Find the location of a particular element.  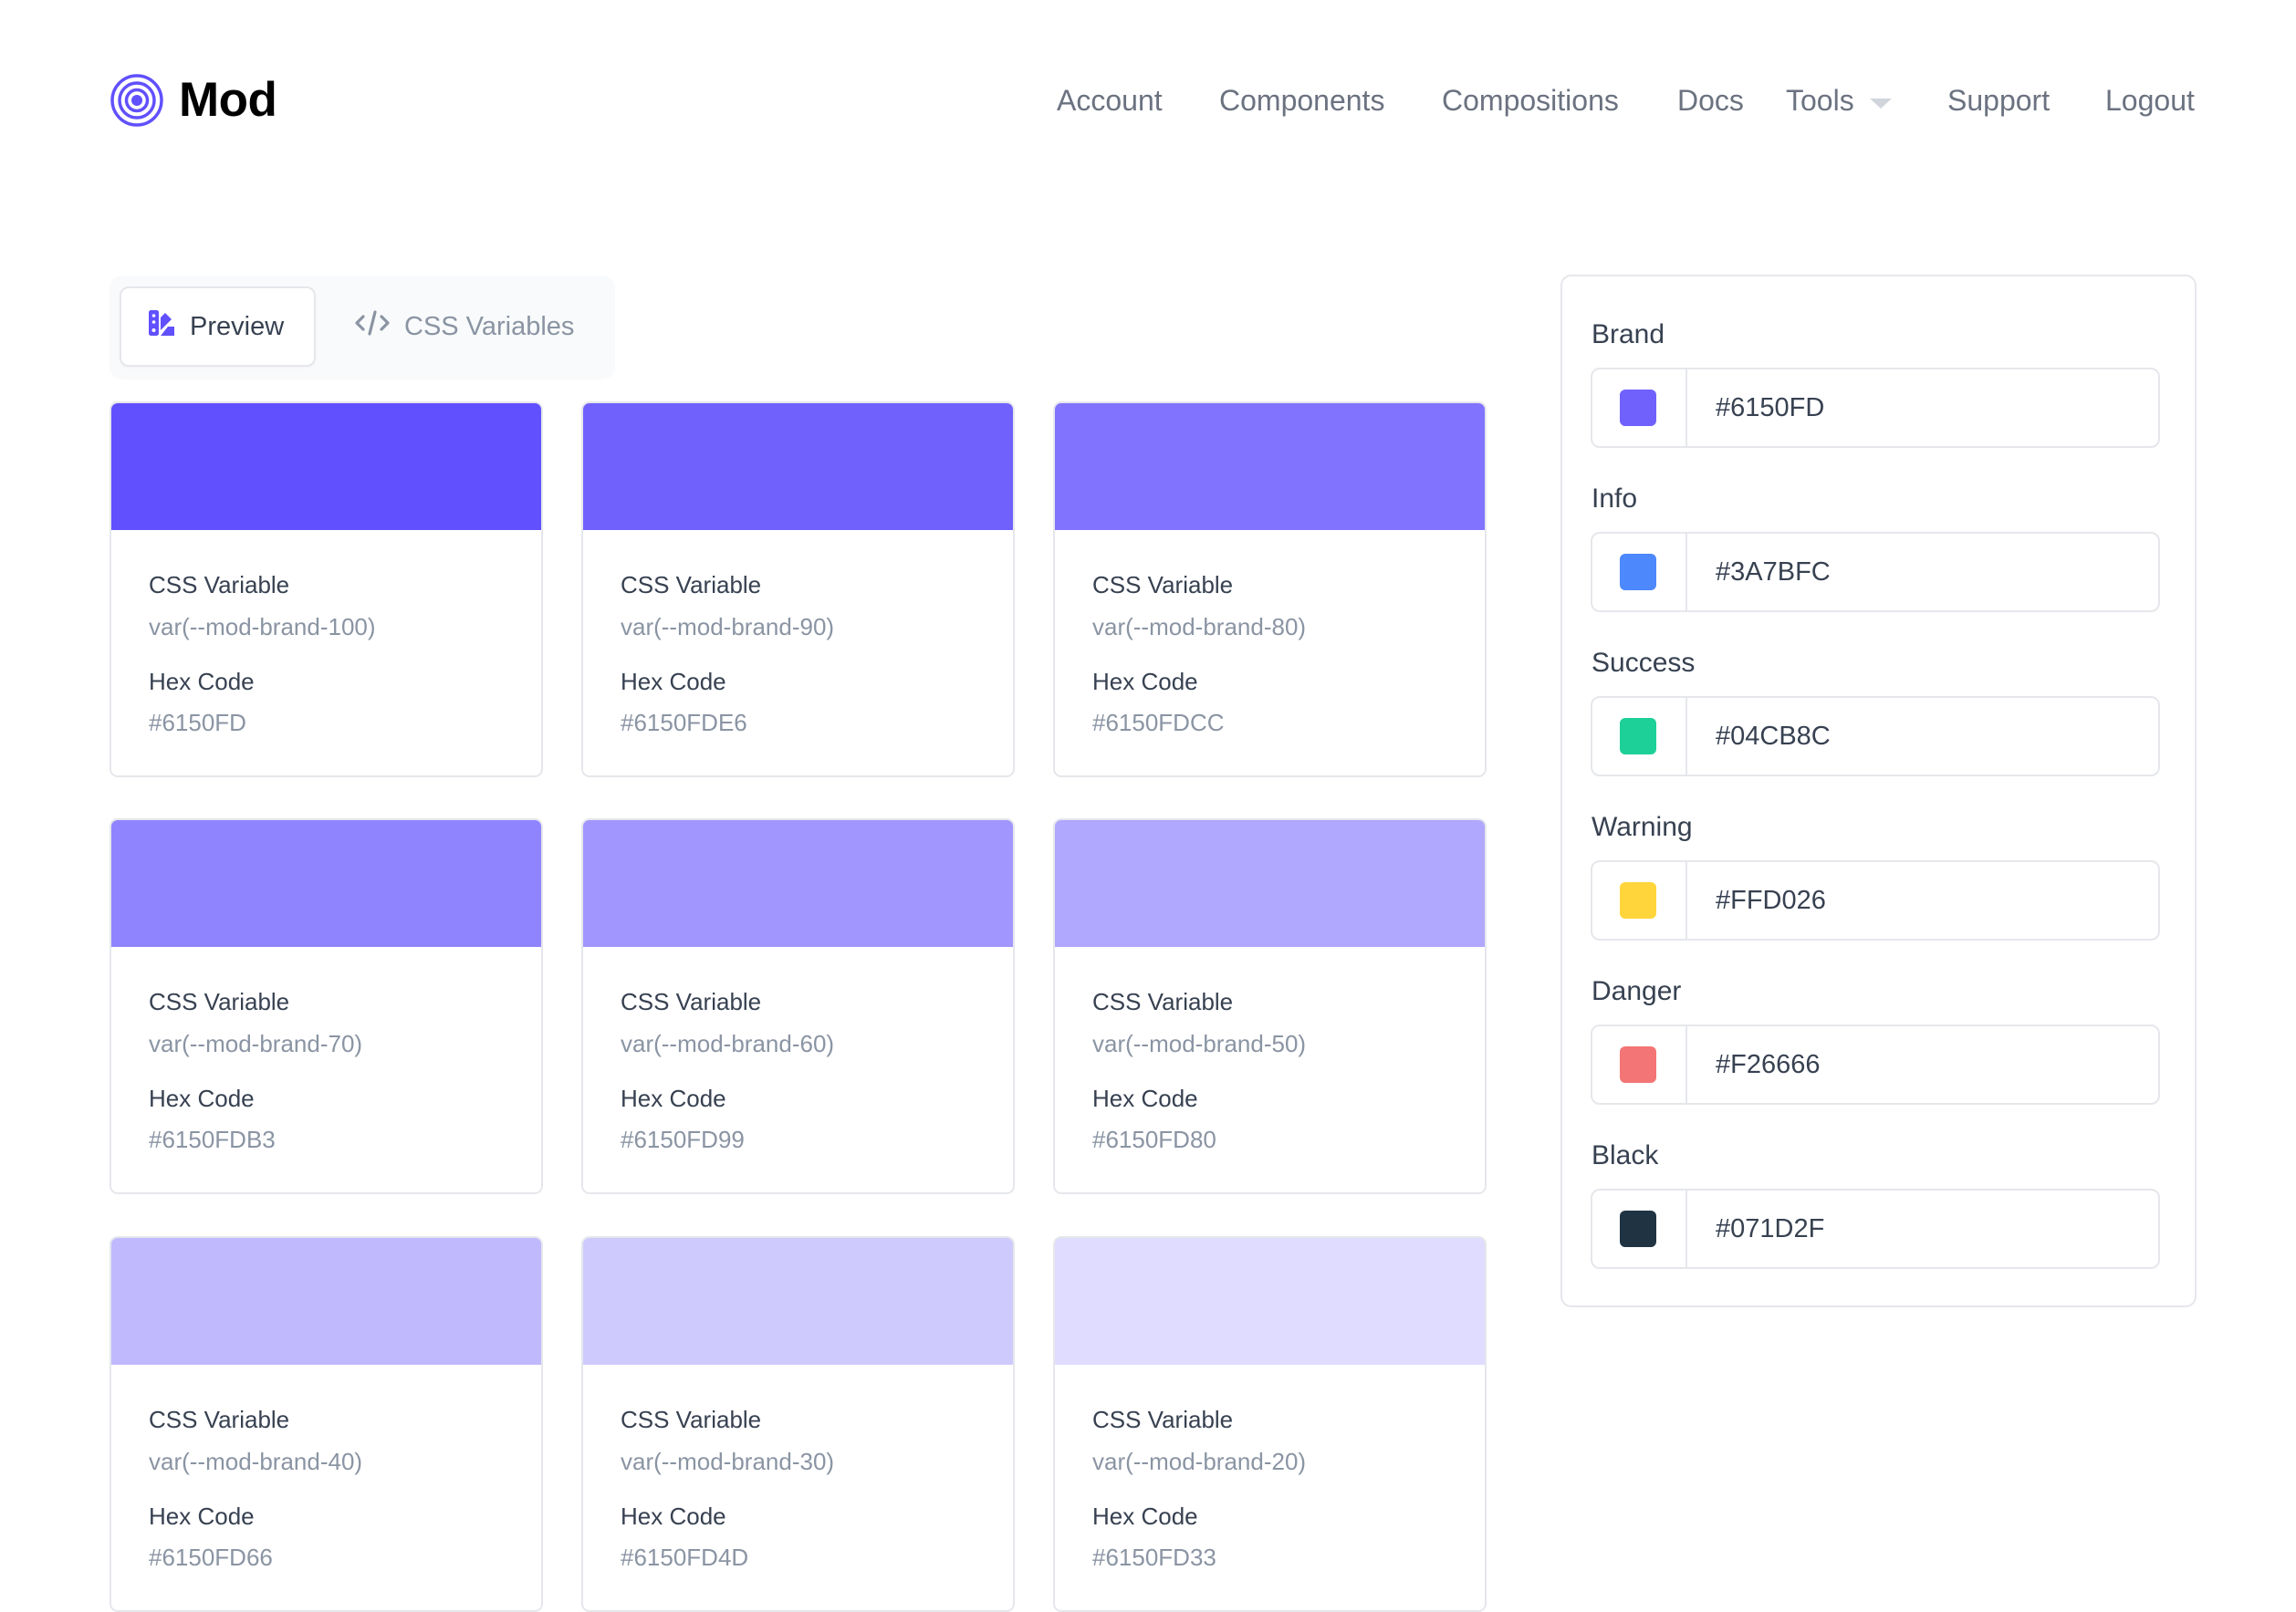

color-input-black: #071D2F is located at coordinates (1875, 1229).